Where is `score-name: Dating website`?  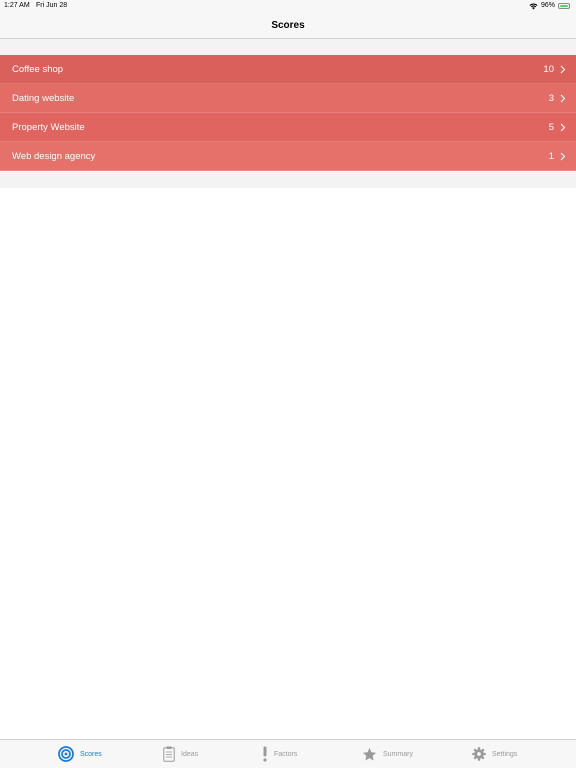
score-name: Dating website is located at coordinates (43, 98).